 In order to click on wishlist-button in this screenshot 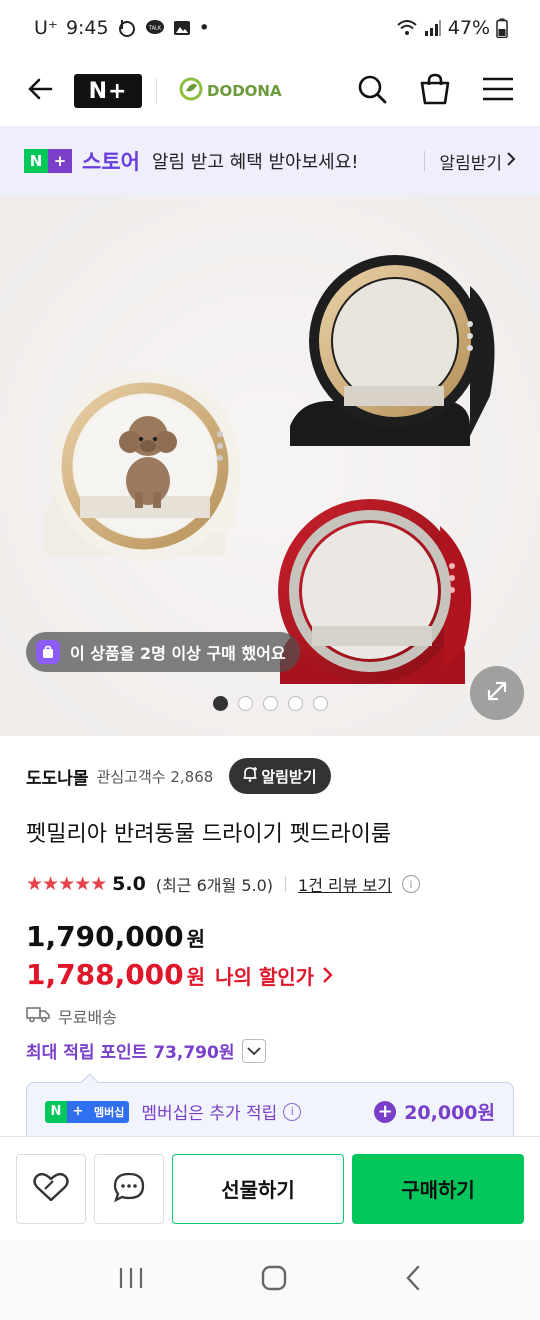, I will do `click(51, 1188)`.